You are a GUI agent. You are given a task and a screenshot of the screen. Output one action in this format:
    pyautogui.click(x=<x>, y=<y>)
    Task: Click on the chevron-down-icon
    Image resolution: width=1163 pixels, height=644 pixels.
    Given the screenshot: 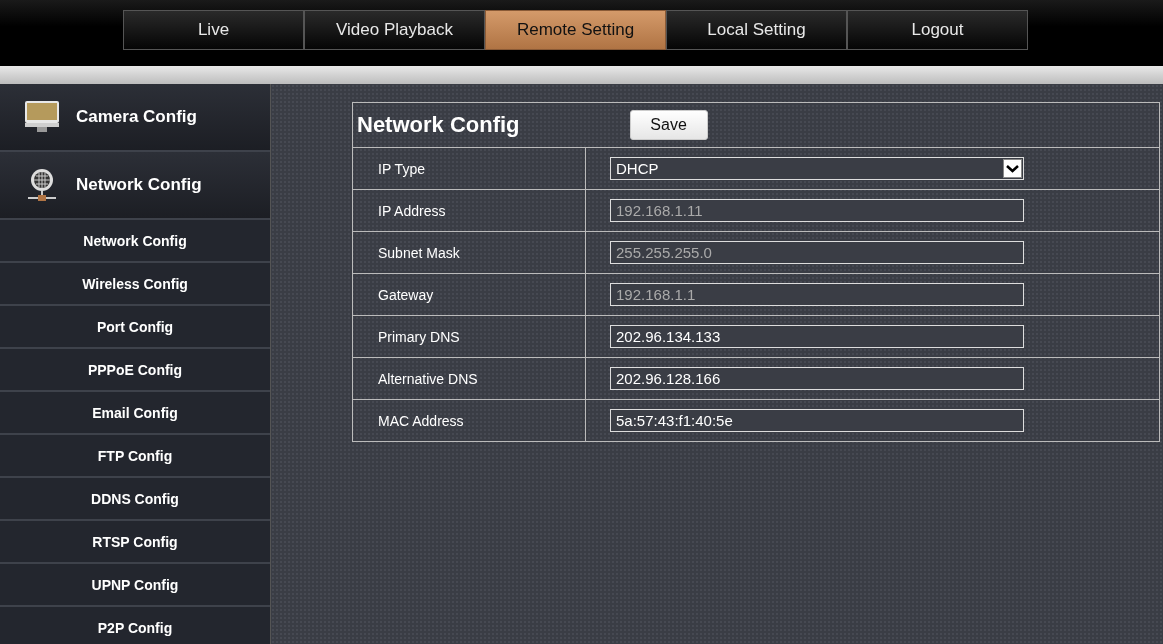 What is the action you would take?
    pyautogui.click(x=1012, y=168)
    